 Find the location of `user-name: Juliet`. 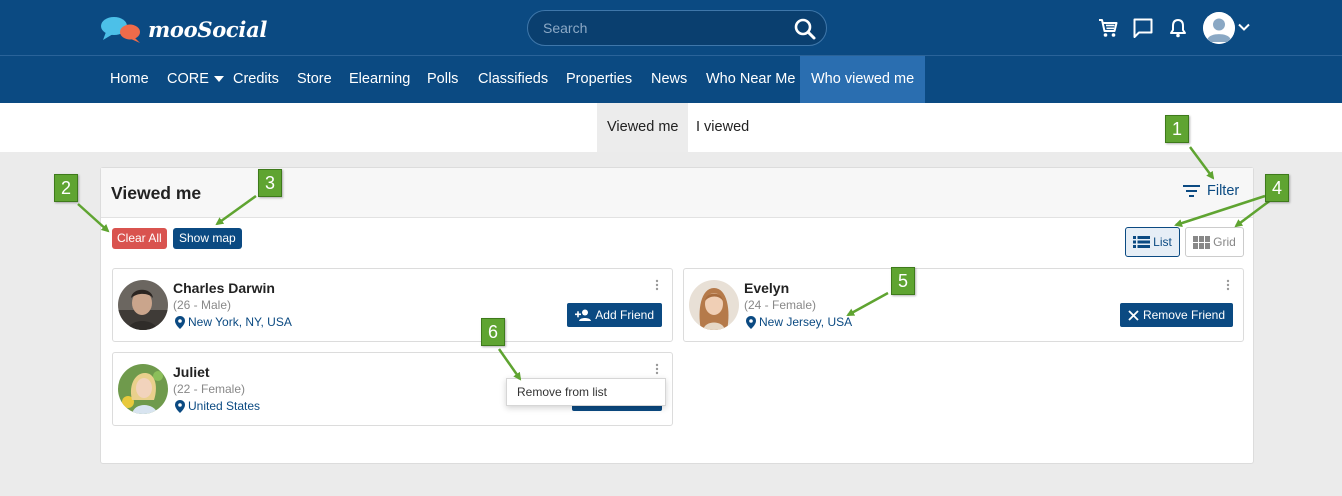

user-name: Juliet is located at coordinates (191, 372).